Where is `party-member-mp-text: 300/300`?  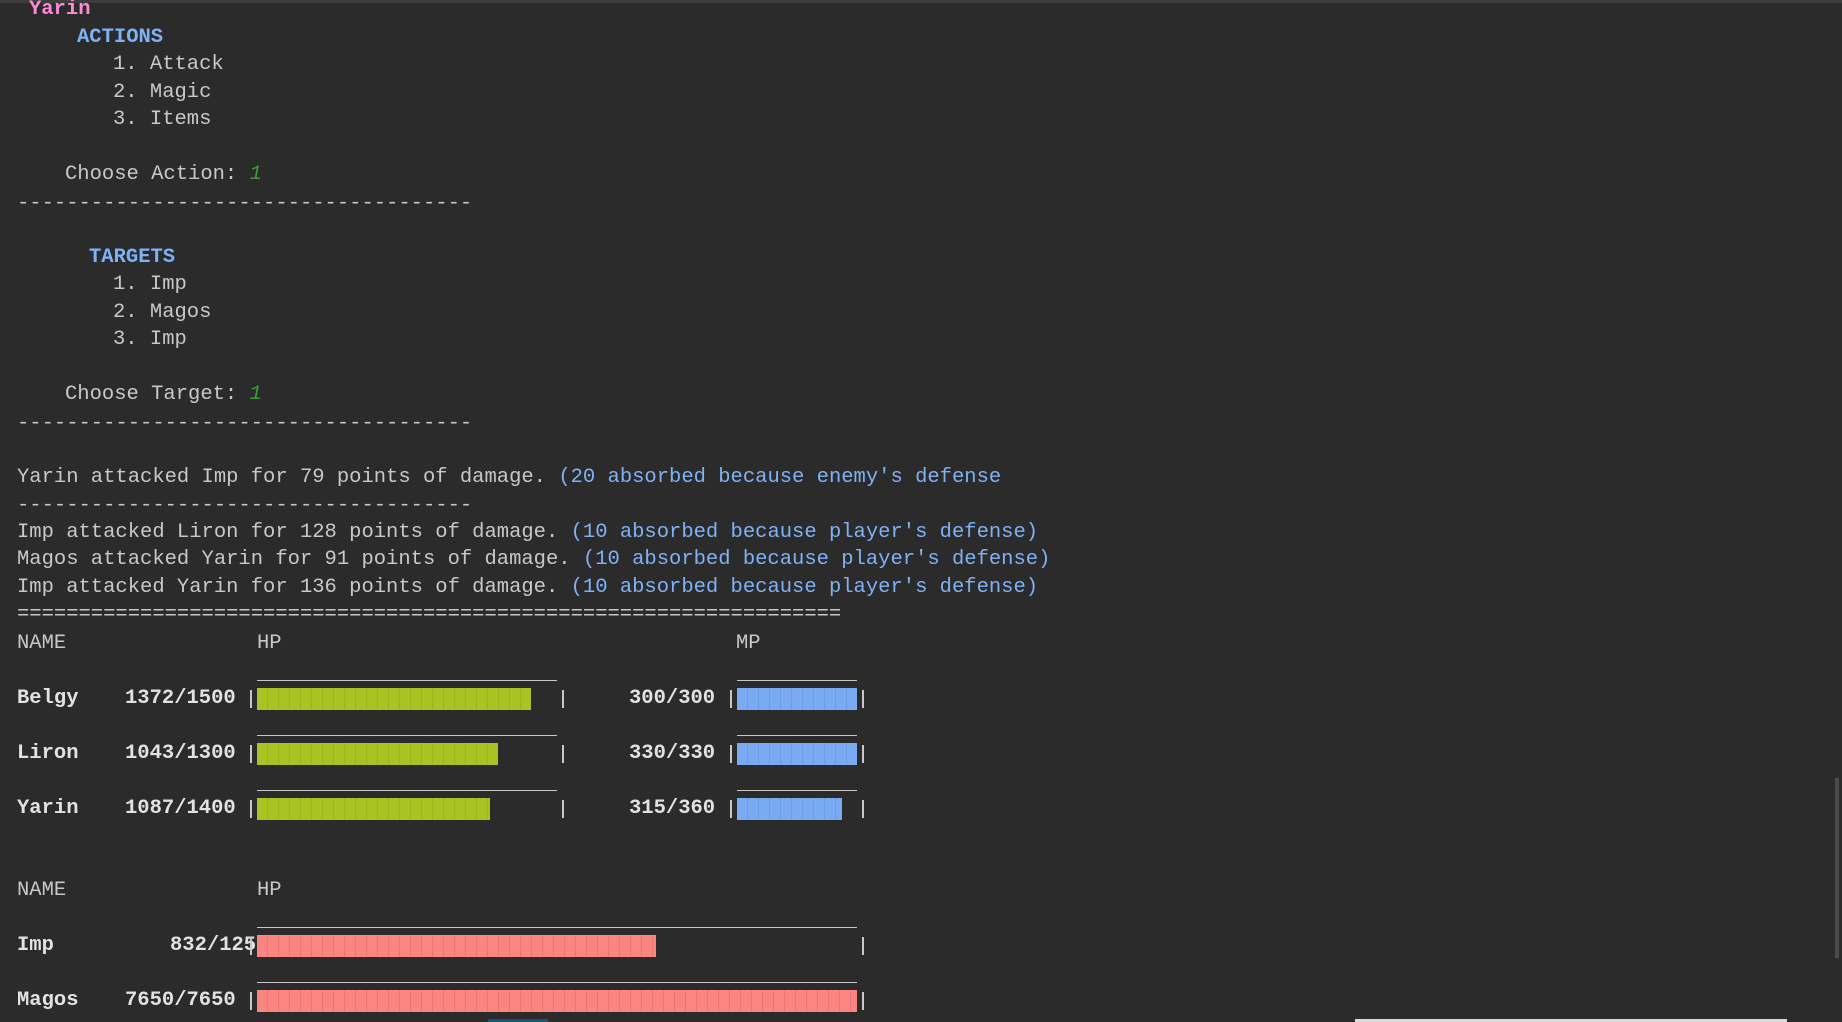
party-member-mp-text: 300/300 is located at coordinates (672, 698).